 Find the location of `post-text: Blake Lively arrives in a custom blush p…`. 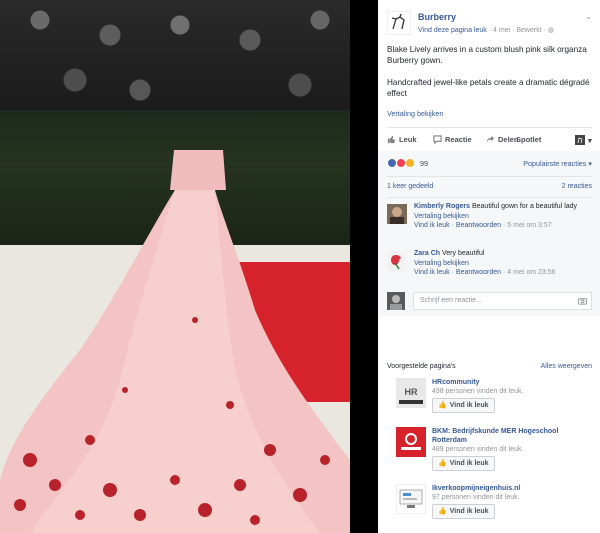

post-text: Blake Lively arrives in a custom blush p… is located at coordinates (489, 77).